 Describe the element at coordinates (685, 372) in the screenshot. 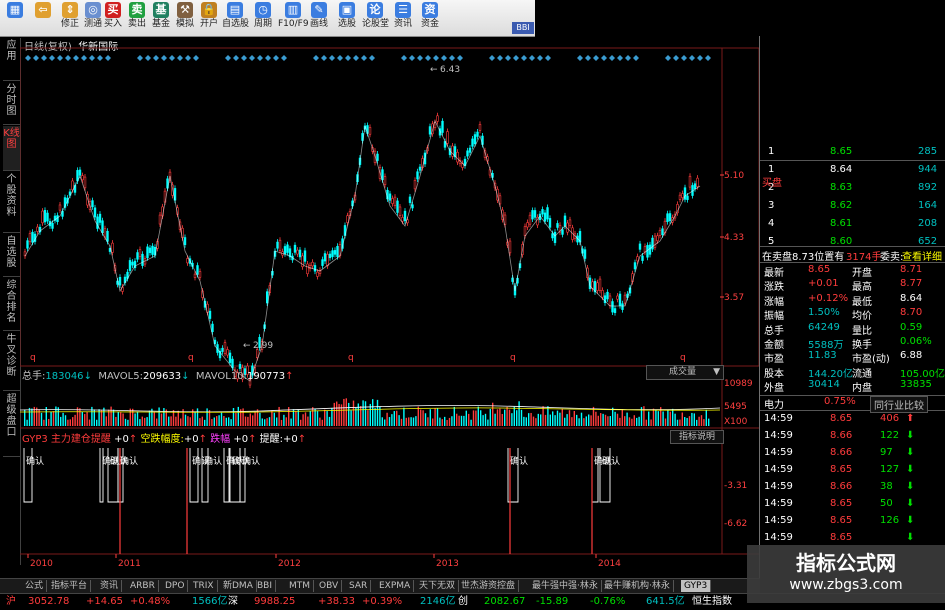

I see `volume-indicator-select: 成交量 ▼` at that location.